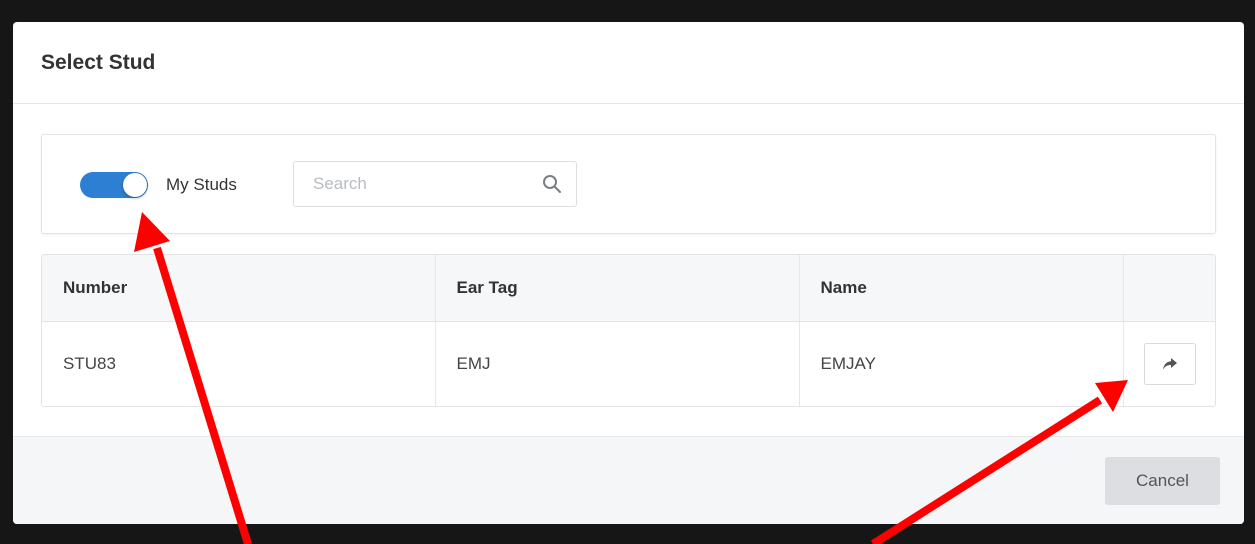 The width and height of the screenshot is (1255, 544). Describe the element at coordinates (961, 363) in the screenshot. I see `cell-name: EMJAY` at that location.